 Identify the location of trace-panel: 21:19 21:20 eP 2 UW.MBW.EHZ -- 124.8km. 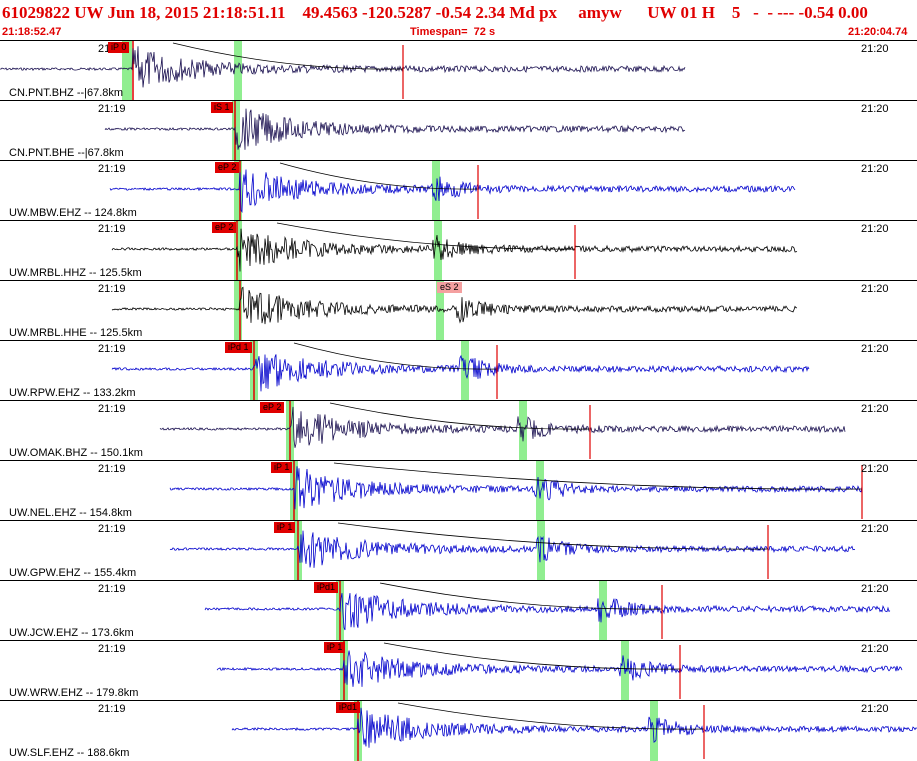
(458, 190).